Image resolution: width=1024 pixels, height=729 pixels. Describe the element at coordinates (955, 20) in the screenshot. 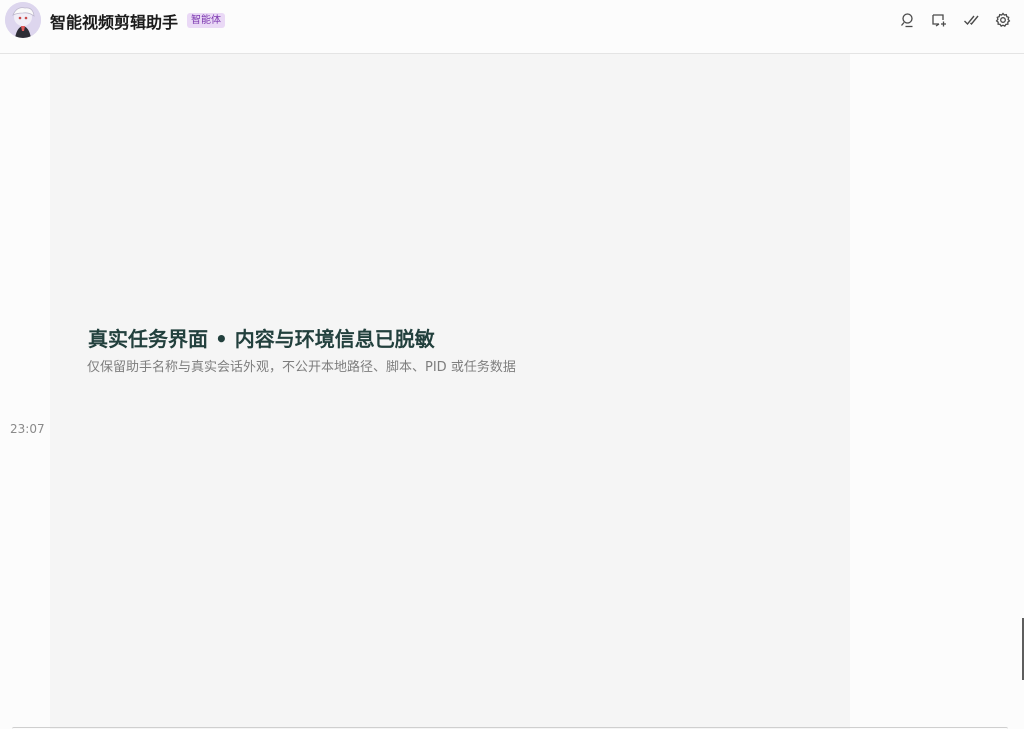

I see `header-toolbar` at that location.